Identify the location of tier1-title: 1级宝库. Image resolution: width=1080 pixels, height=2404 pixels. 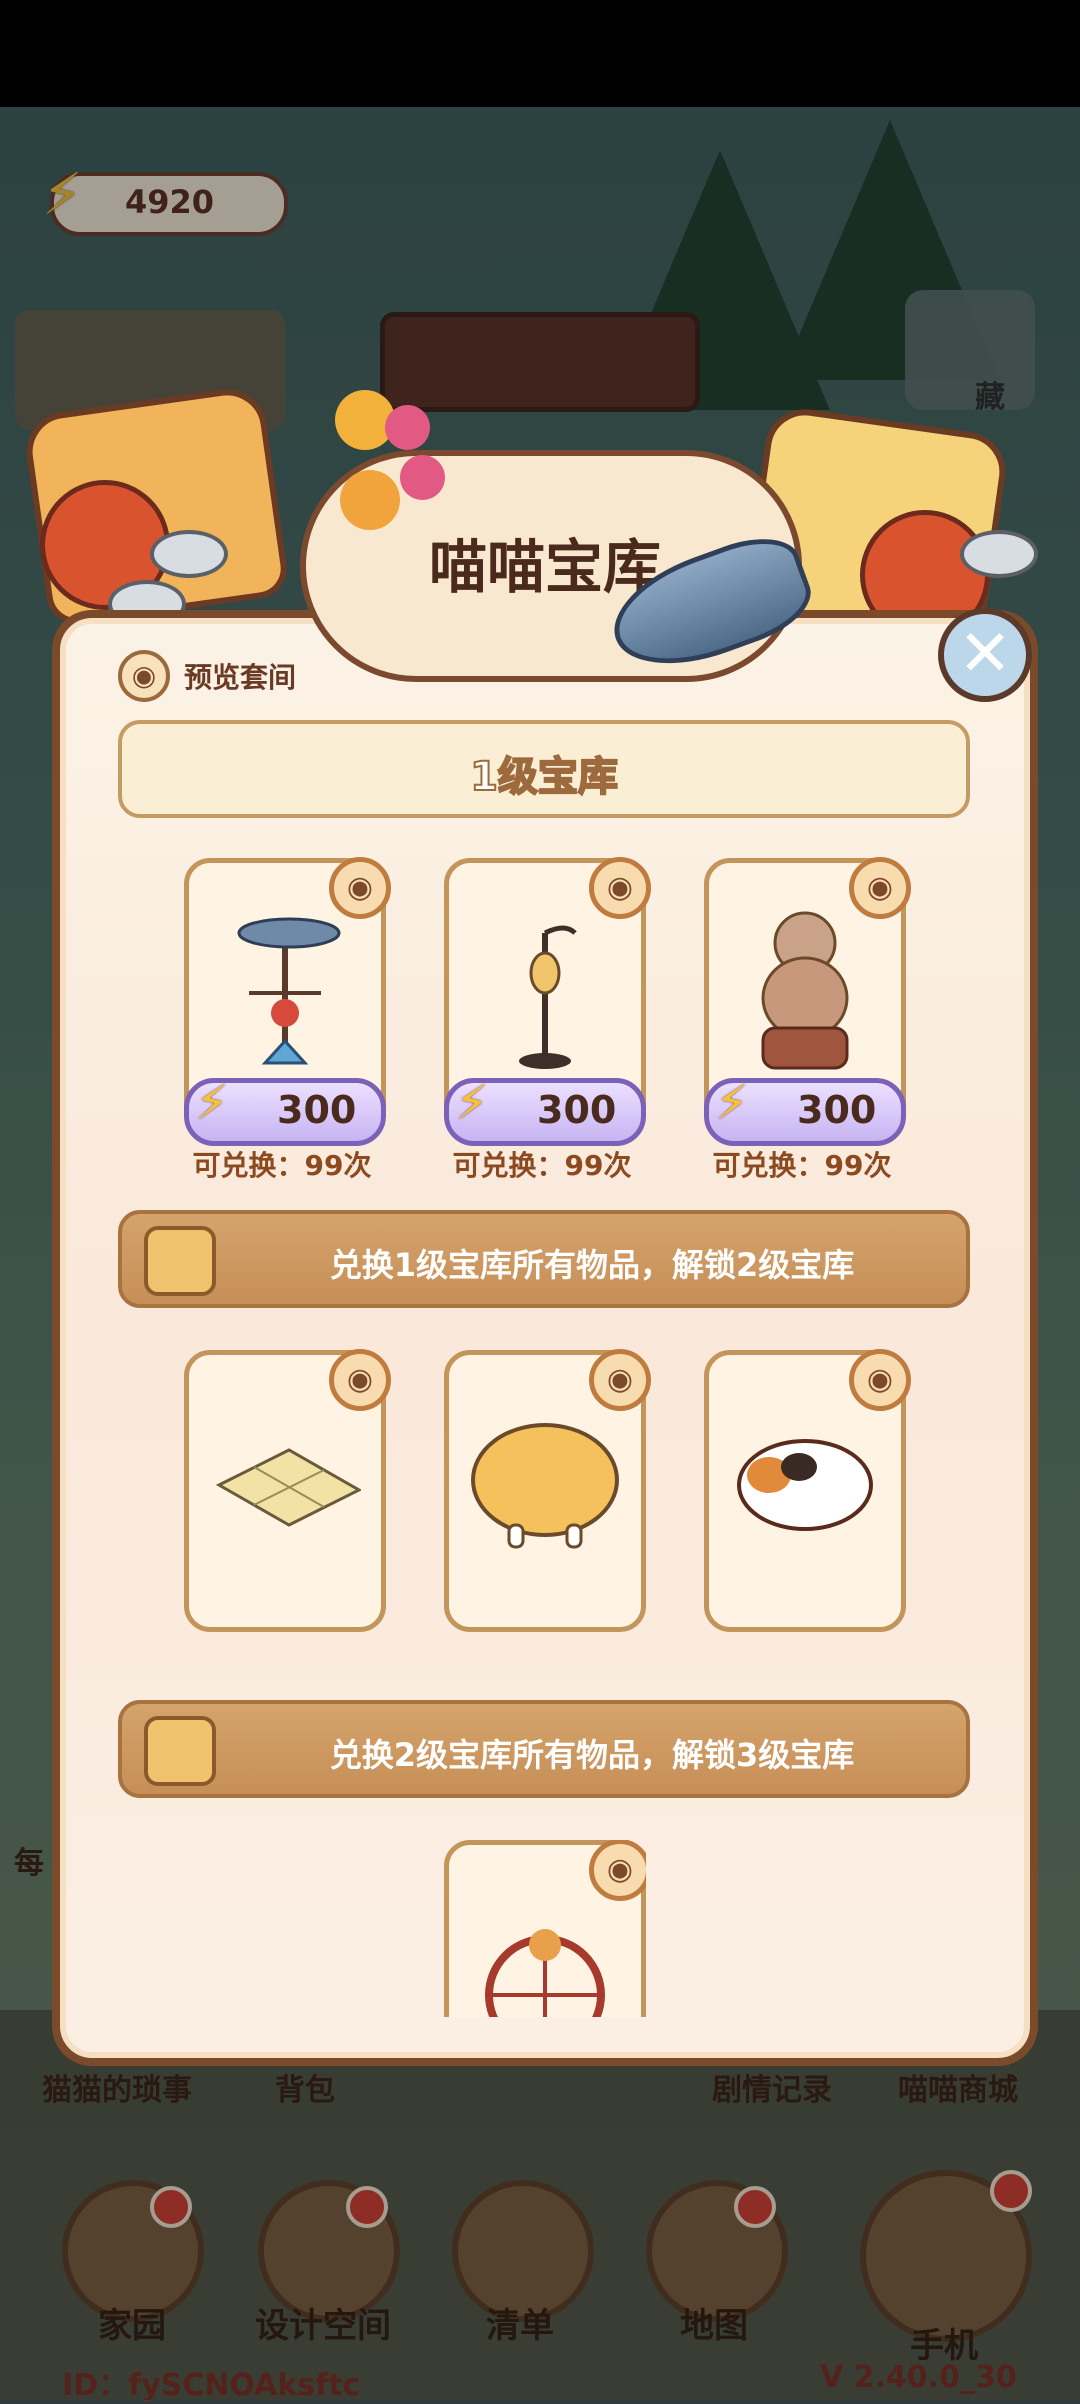
(544, 777).